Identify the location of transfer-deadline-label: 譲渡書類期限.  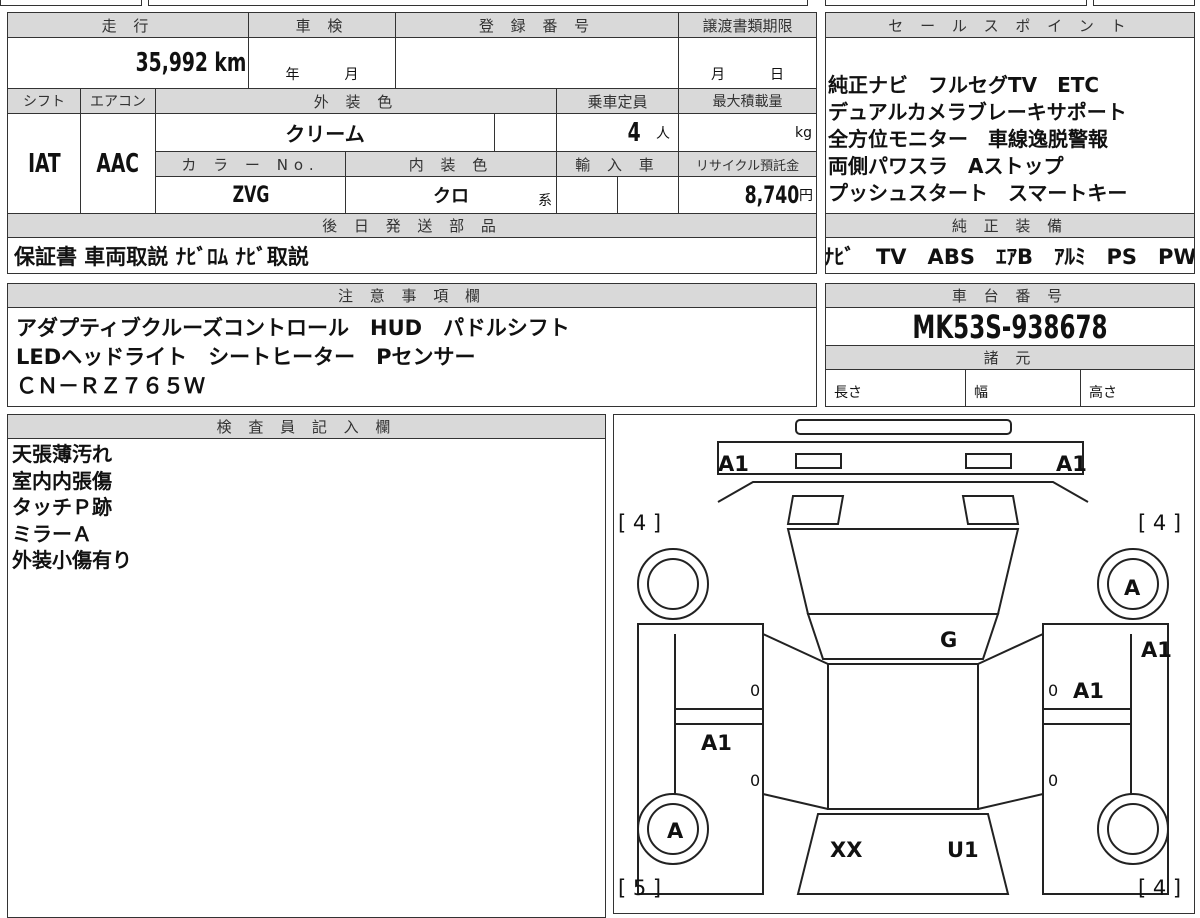
(747, 25).